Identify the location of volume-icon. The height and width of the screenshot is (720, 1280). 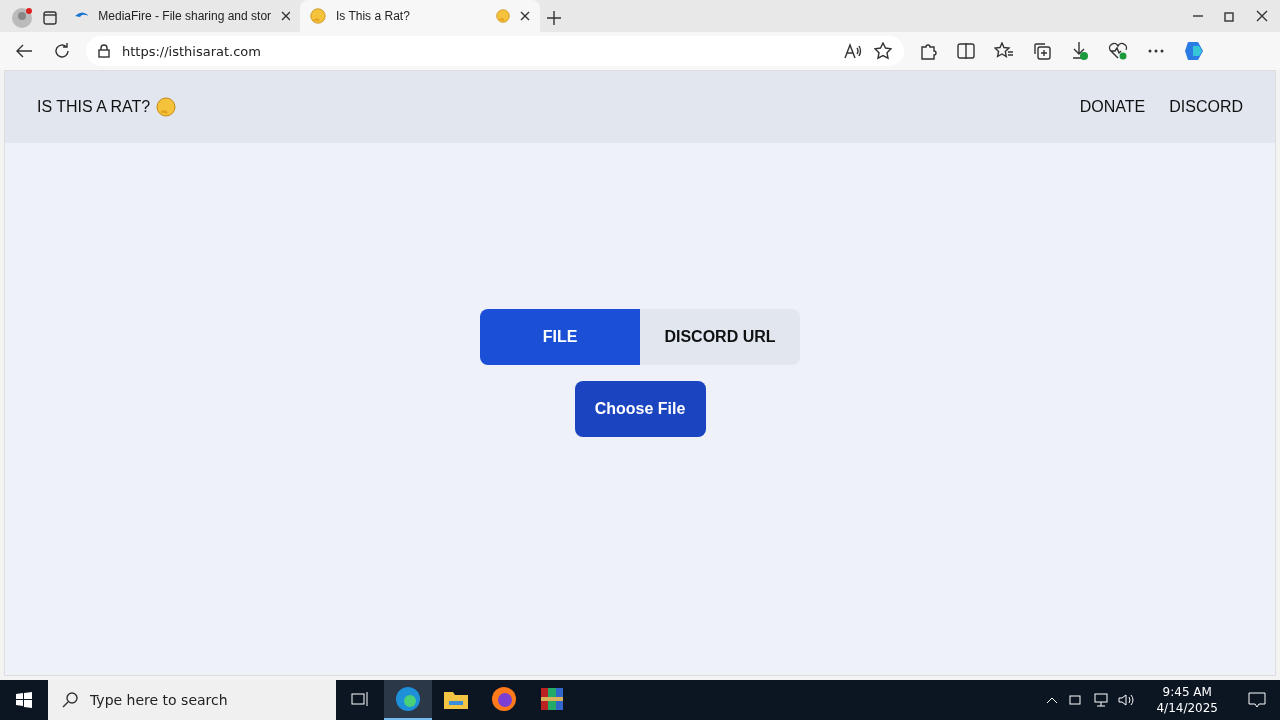
(1126, 700).